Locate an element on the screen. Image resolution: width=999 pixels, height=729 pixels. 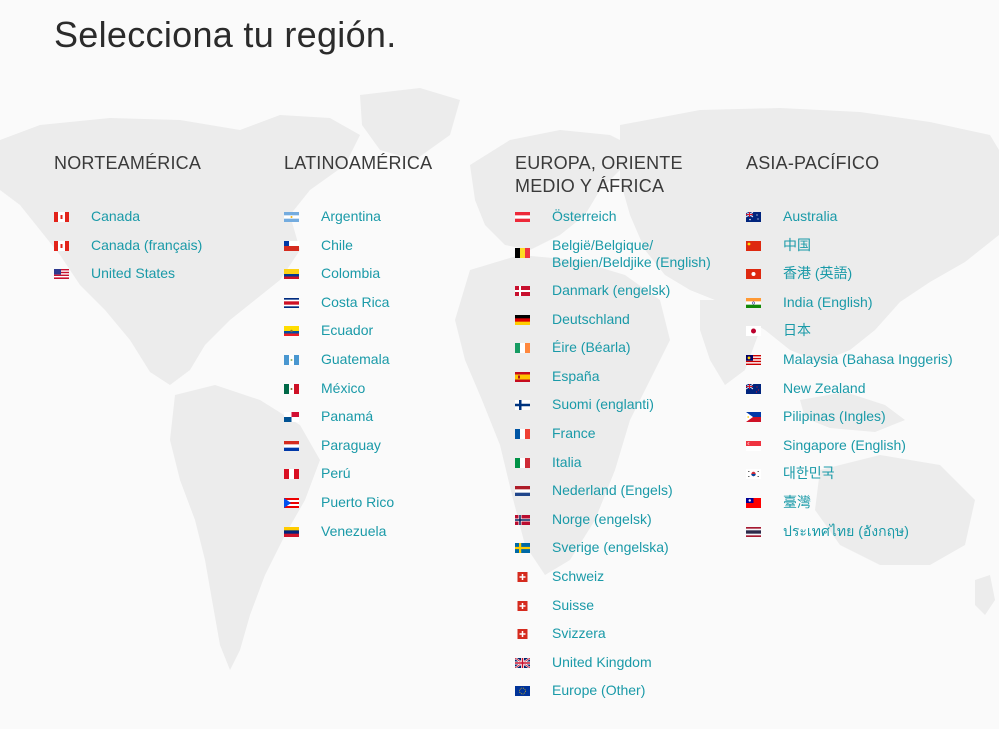
belgium-flag-icon is located at coordinates (522, 252).